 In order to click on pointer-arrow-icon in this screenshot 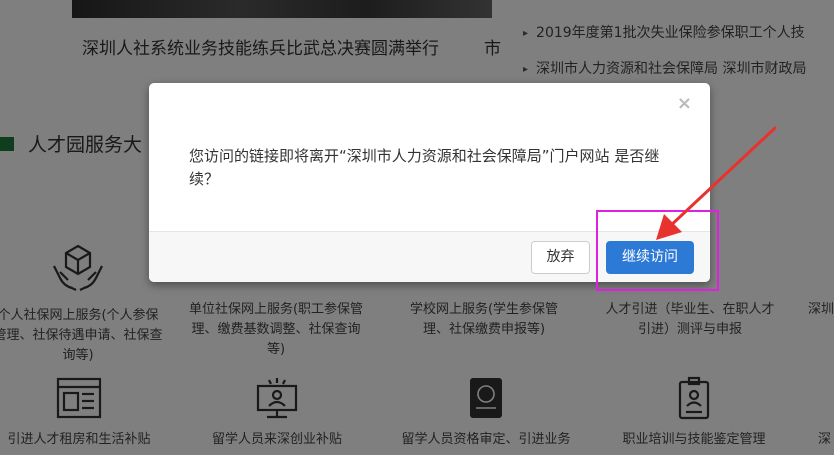, I will do `click(716, 183)`.